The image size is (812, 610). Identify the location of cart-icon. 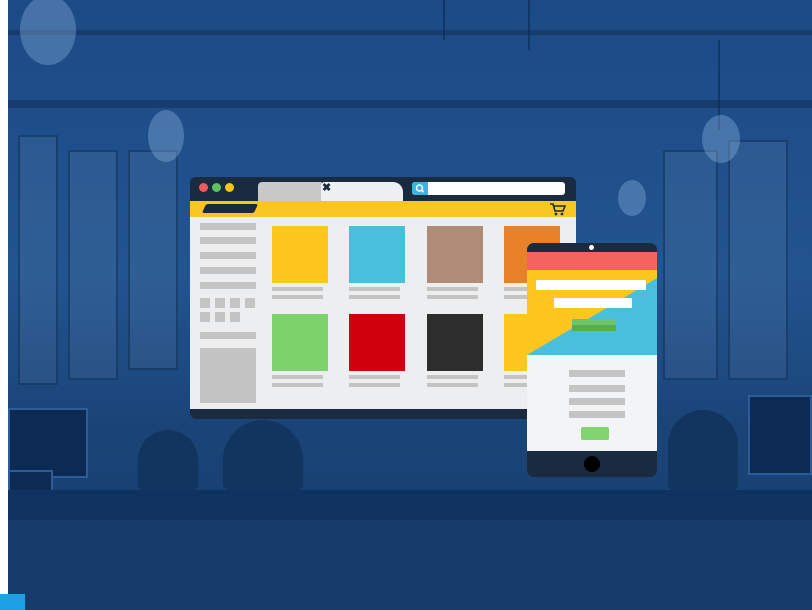
(558, 209).